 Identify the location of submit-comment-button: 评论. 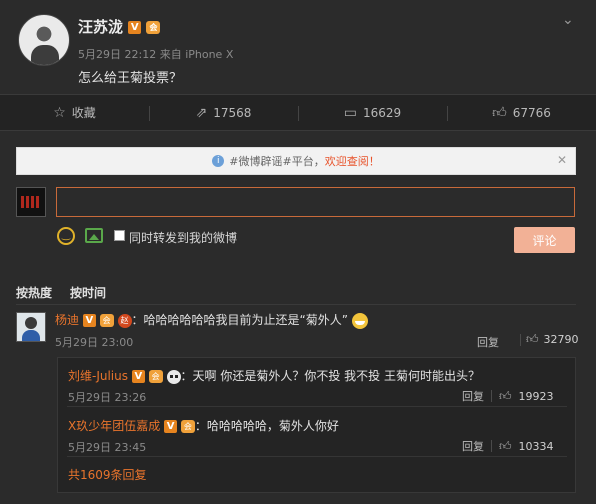
(544, 240).